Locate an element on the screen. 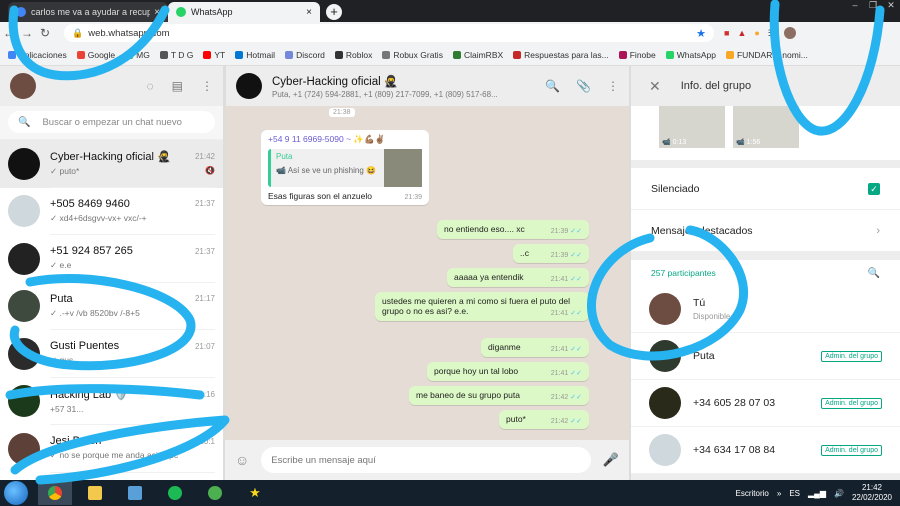 Image resolution: width=900 pixels, height=506 pixels. volume-icon: 🔊 is located at coordinates (839, 493).